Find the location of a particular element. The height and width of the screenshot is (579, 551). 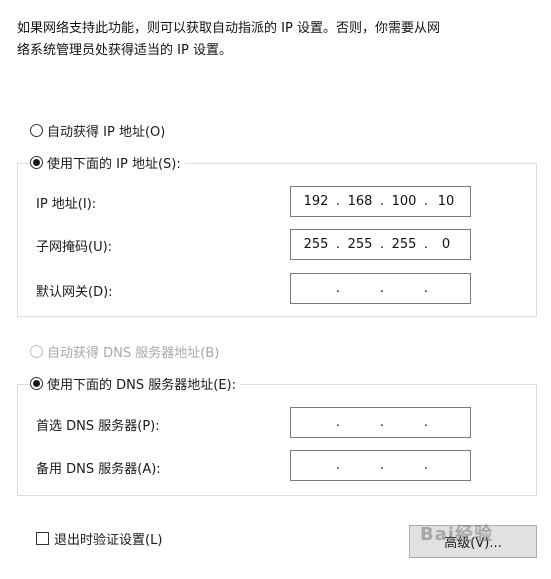

preferred-dns-field: . . . is located at coordinates (380, 422).